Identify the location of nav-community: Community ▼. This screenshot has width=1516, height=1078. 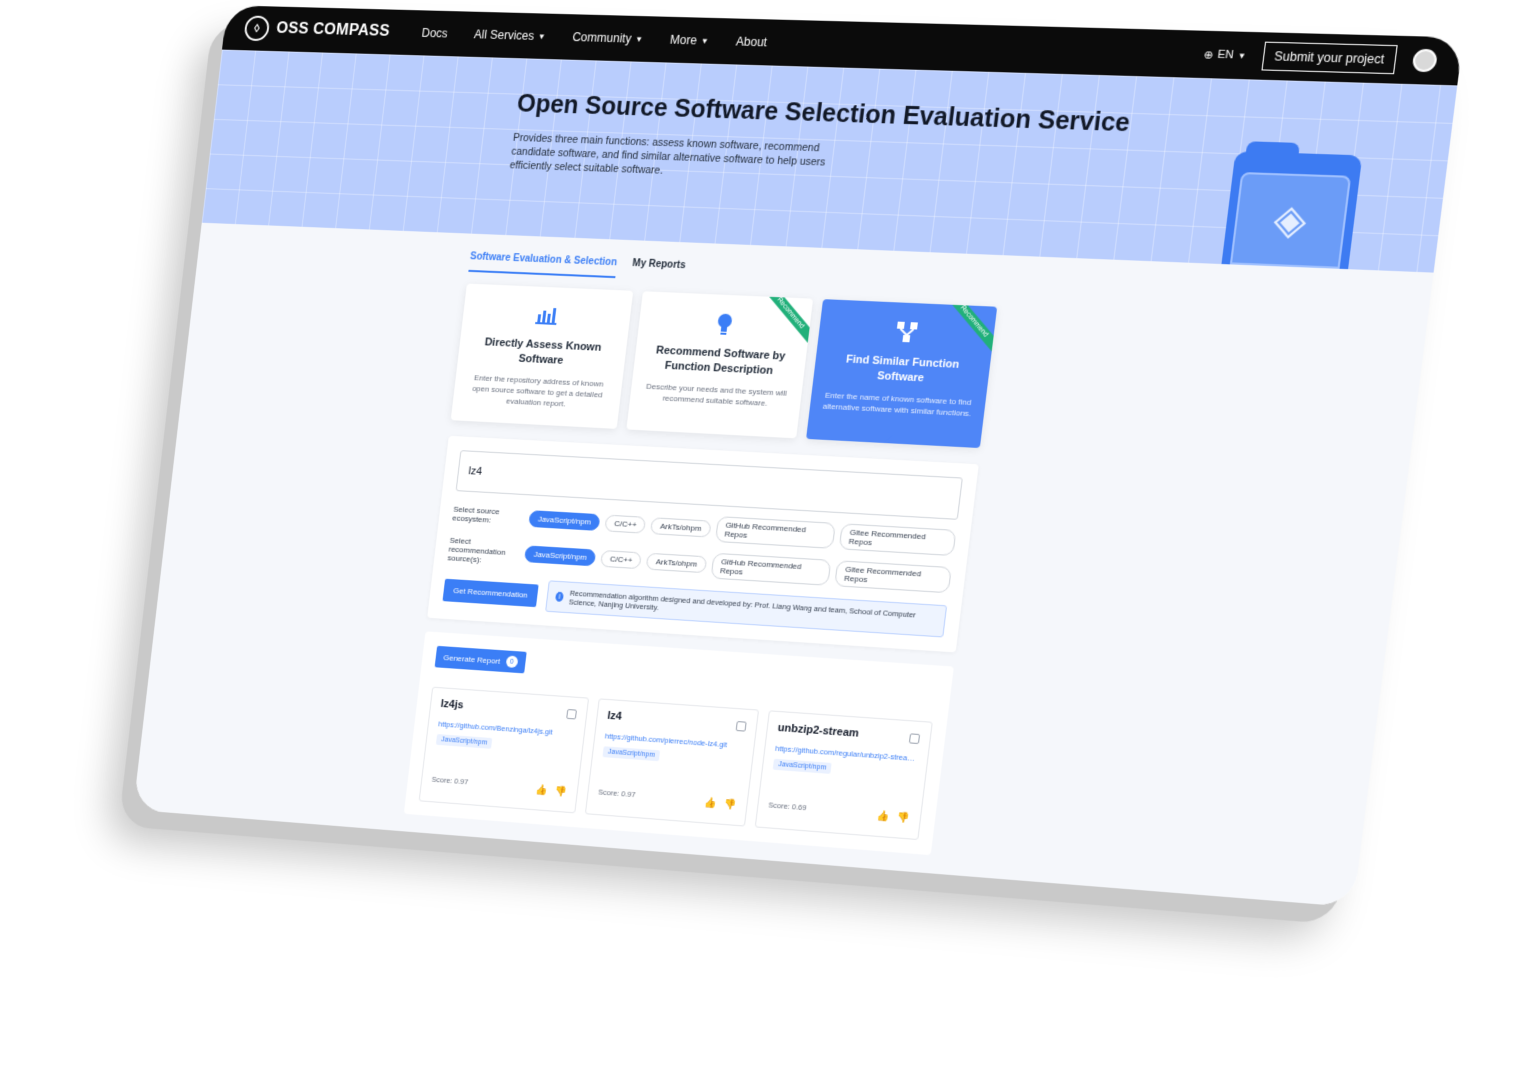
(608, 38).